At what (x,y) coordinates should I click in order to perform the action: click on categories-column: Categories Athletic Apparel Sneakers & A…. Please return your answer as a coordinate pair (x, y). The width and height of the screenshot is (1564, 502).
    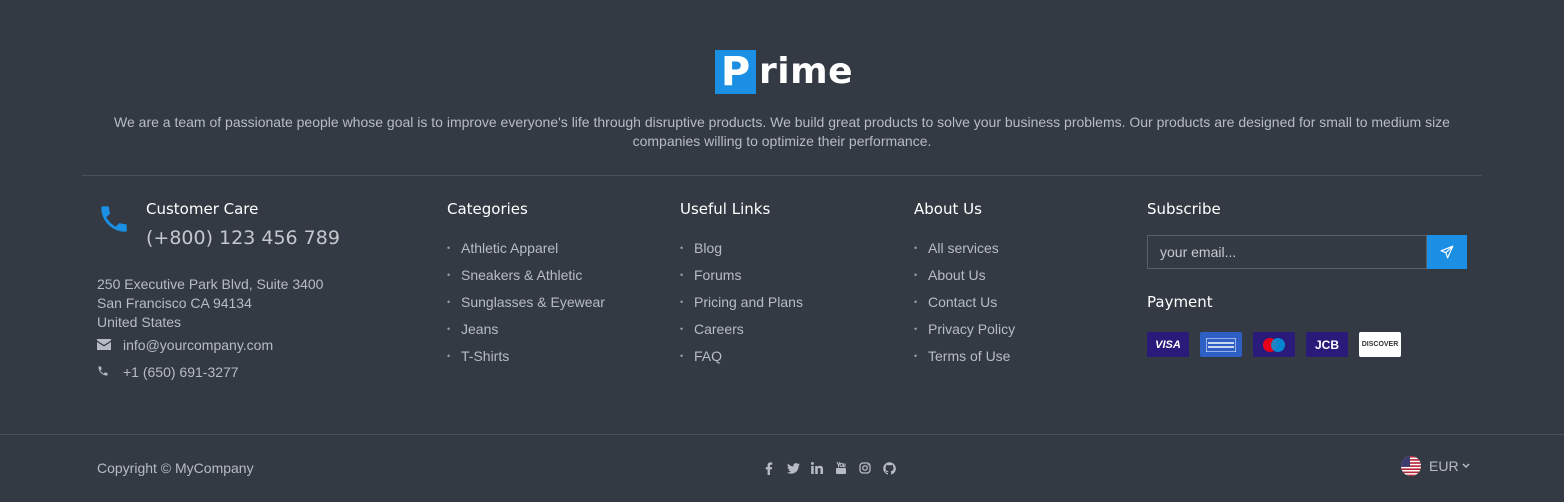
    Looking at the image, I should click on (526, 285).